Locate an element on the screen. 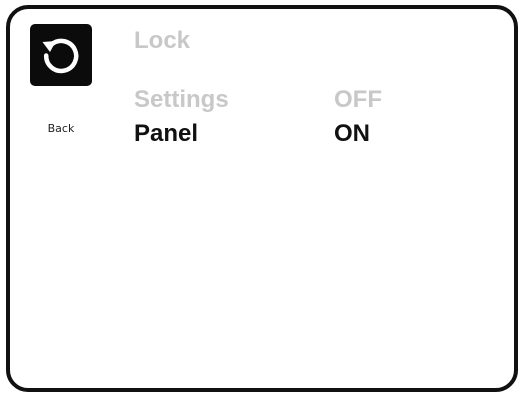 This screenshot has height=397, width=523. back-arrow-icon is located at coordinates (61, 55).